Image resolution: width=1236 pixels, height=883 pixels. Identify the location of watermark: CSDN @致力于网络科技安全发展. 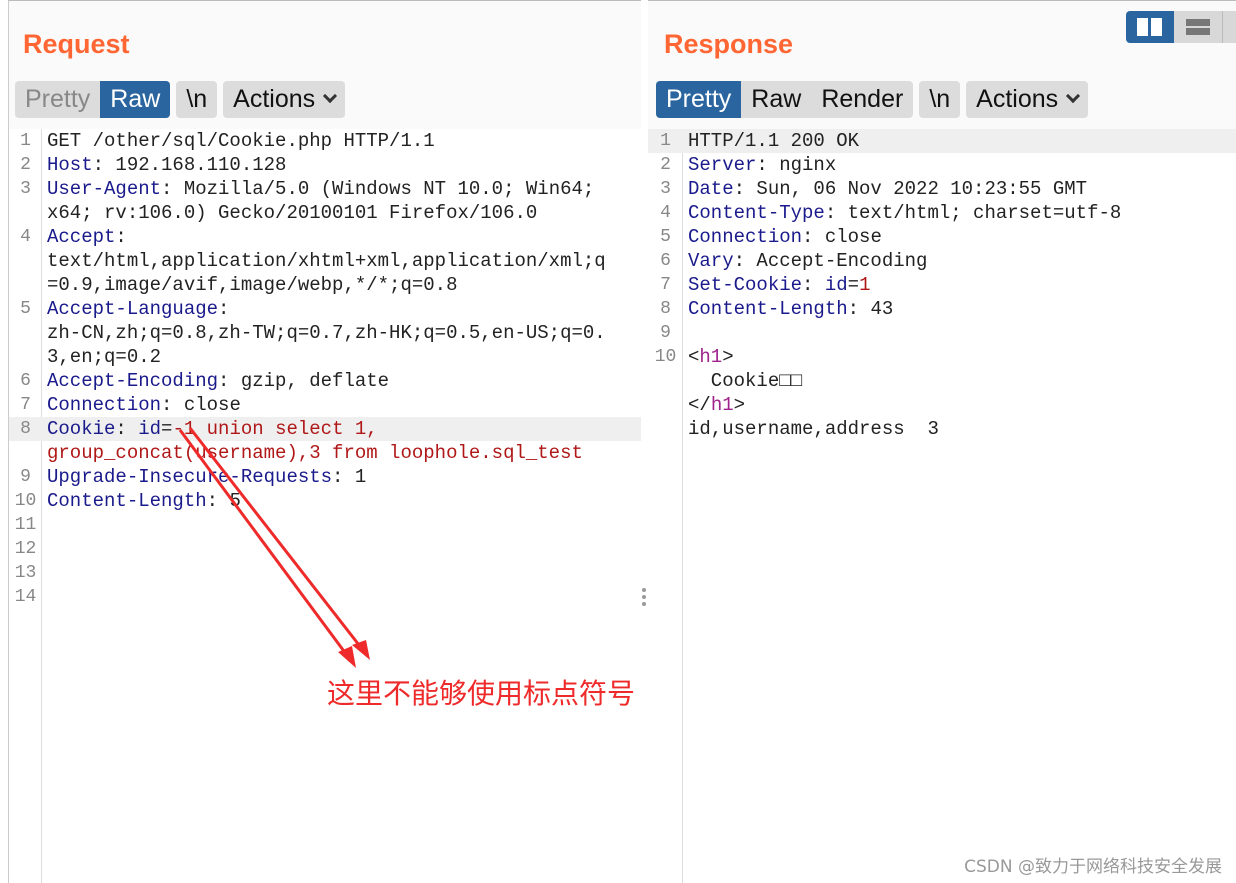
(1093, 867).